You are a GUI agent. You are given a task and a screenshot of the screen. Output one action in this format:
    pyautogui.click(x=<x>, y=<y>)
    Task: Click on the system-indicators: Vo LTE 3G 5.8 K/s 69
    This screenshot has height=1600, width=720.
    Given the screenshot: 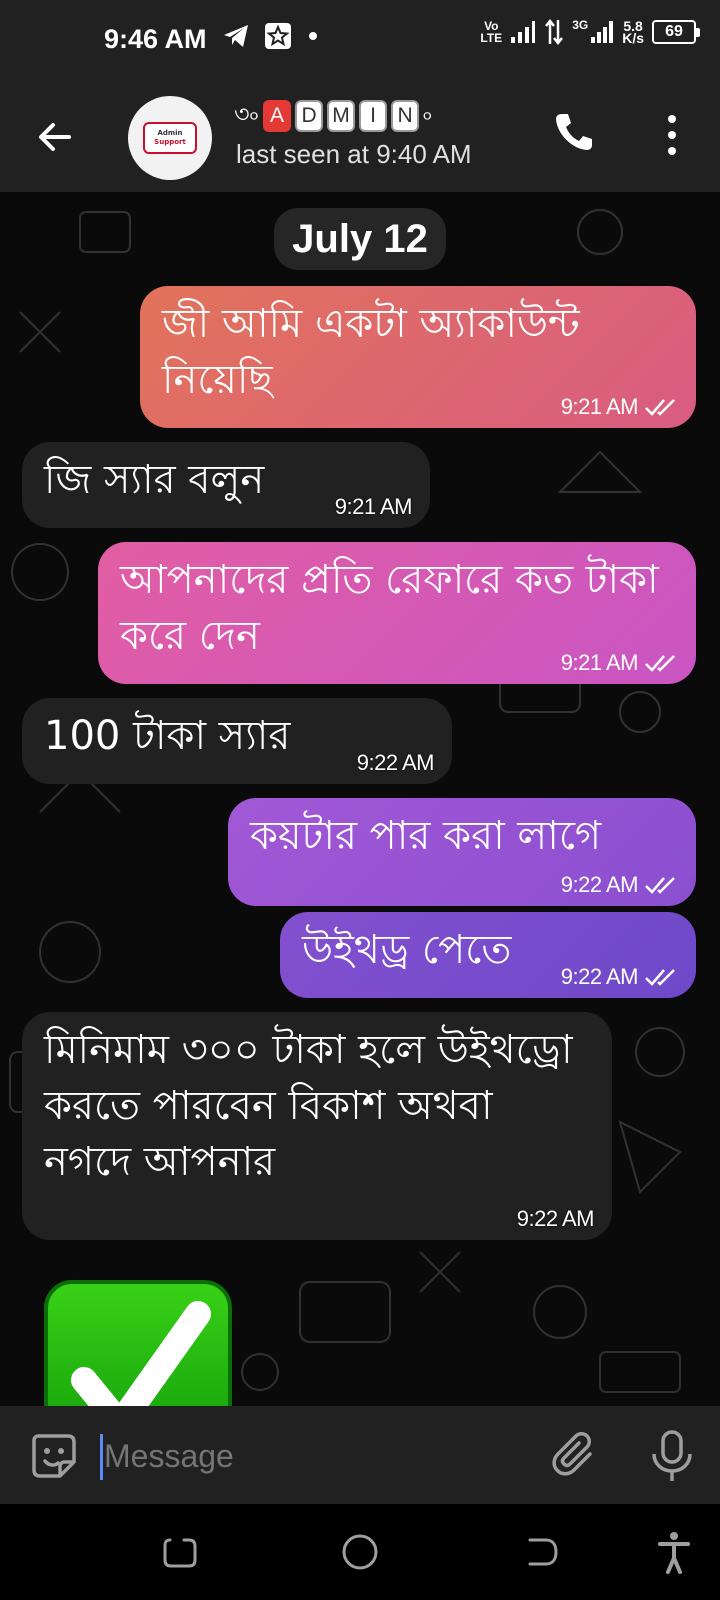 What is the action you would take?
    pyautogui.click(x=590, y=32)
    